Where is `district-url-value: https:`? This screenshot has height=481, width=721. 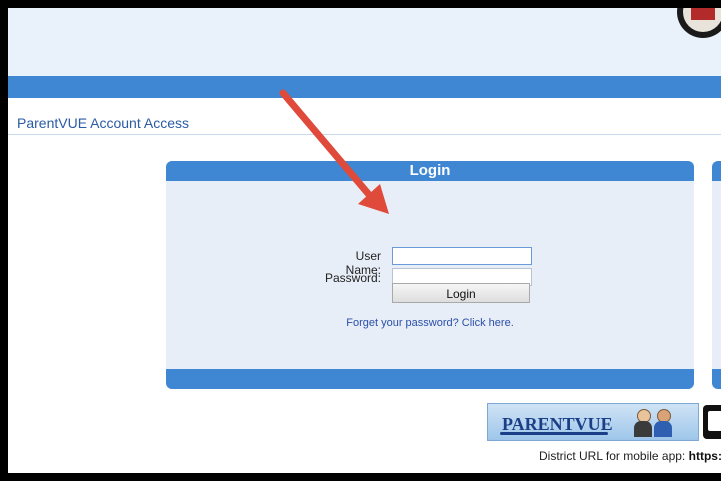 district-url-value: https: is located at coordinates (704, 456).